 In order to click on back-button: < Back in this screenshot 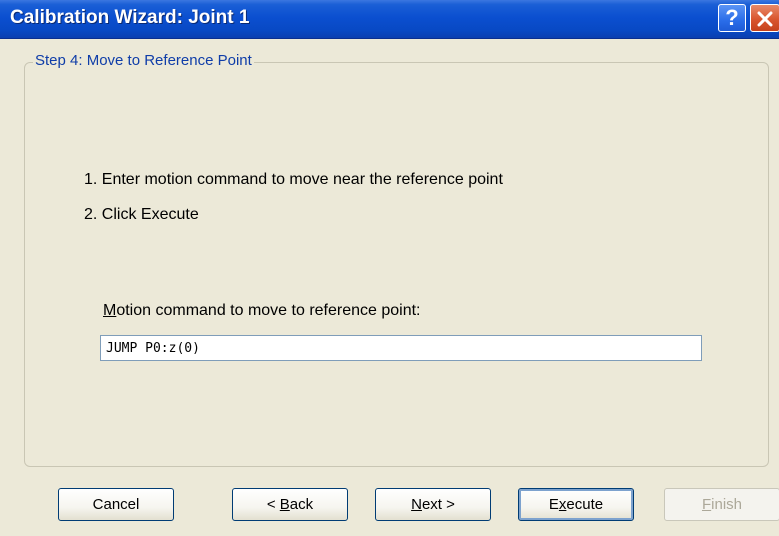, I will do `click(290, 504)`.